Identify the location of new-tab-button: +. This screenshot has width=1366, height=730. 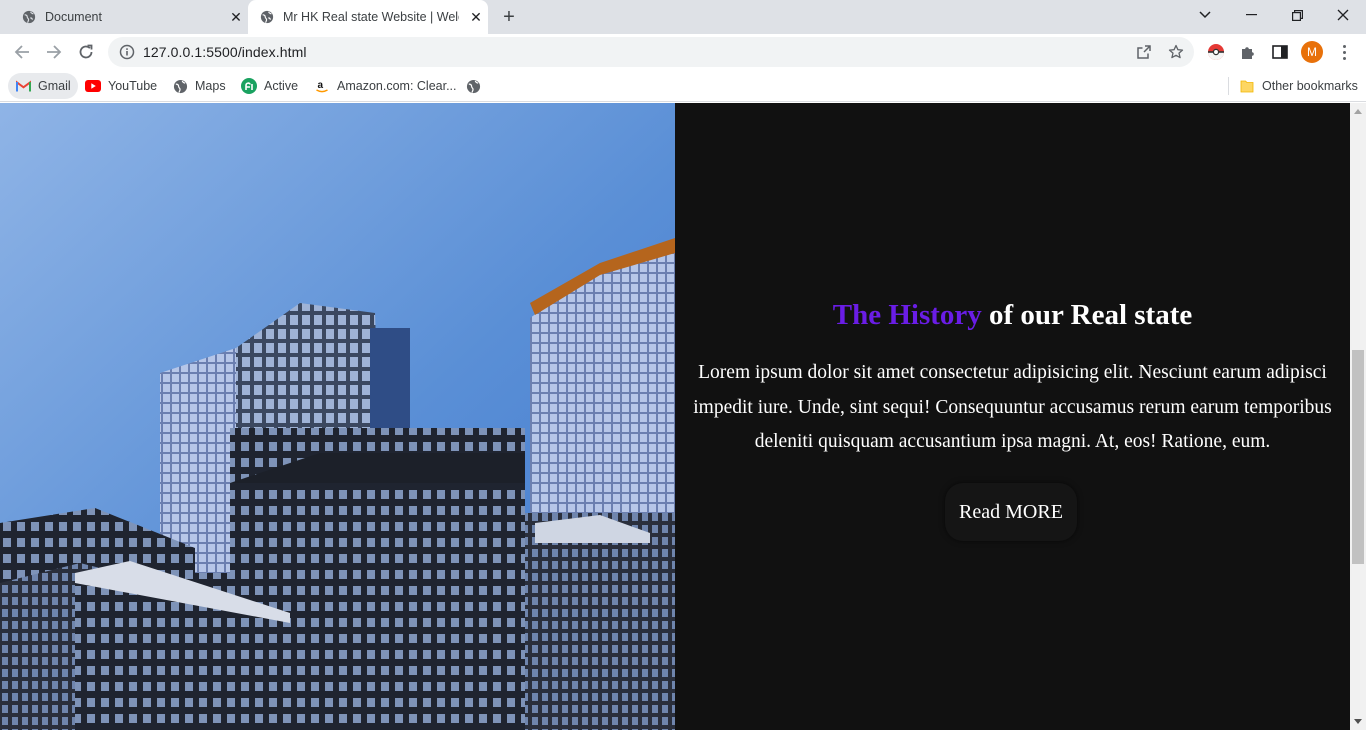
(509, 17).